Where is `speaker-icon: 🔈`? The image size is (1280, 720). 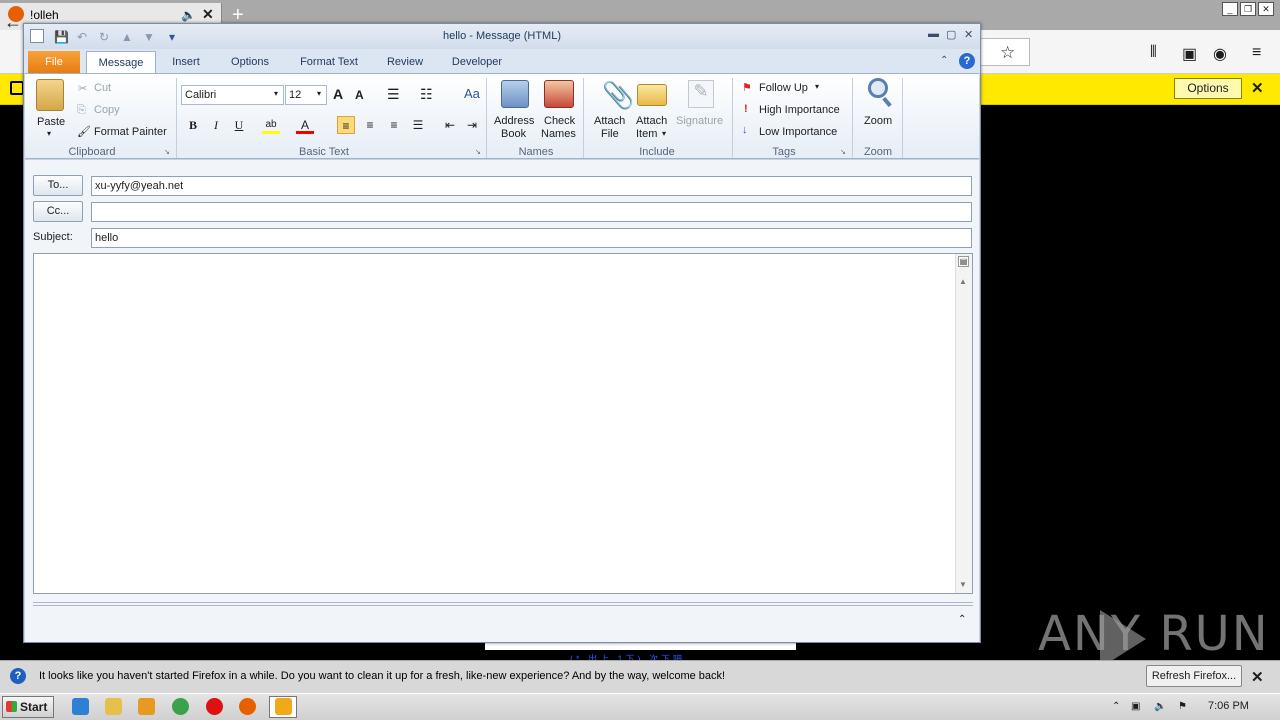 speaker-icon: 🔈 is located at coordinates (188, 15).